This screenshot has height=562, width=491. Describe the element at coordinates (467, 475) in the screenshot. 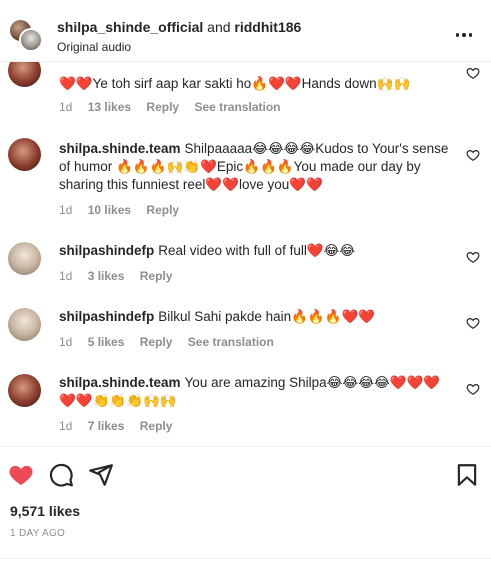

I see `bookmark-icon` at that location.